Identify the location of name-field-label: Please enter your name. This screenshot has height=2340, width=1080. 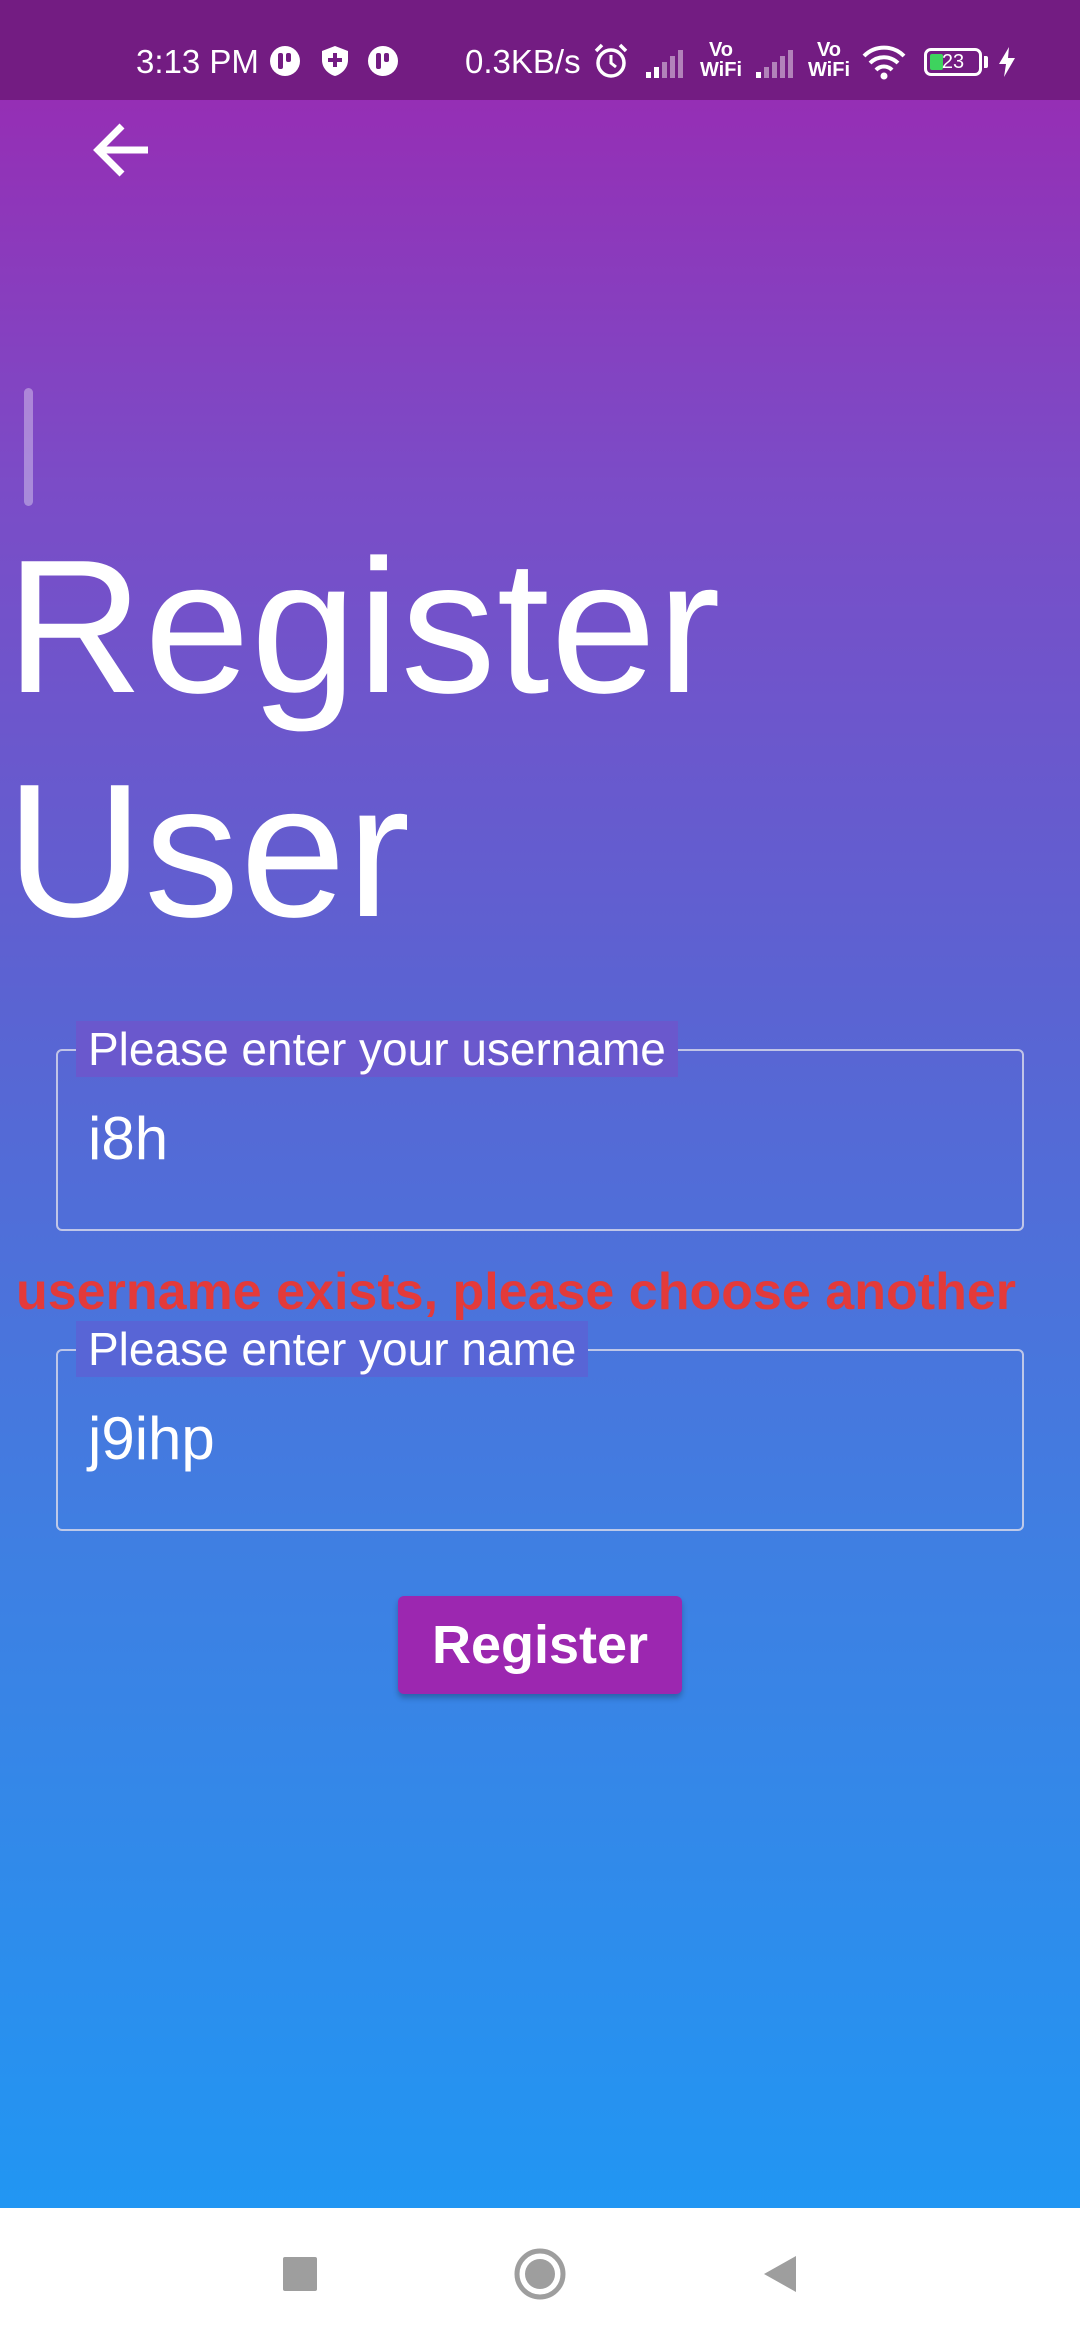
(332, 1349).